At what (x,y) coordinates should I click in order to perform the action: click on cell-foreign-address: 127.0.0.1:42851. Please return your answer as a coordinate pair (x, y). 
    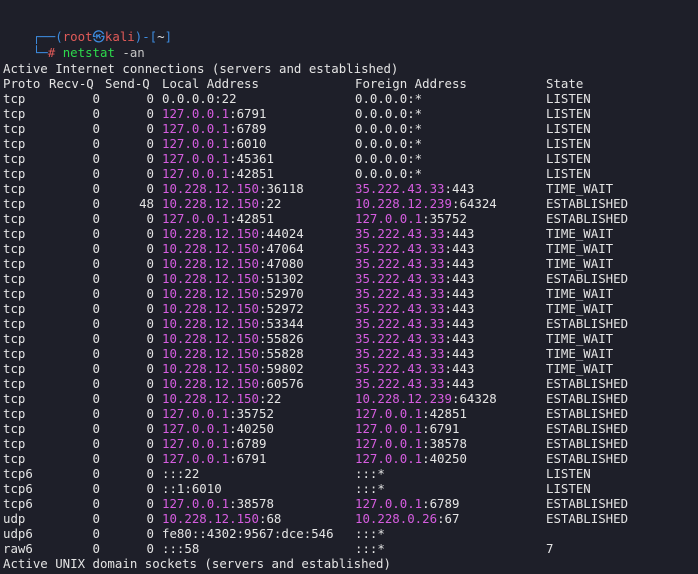
    Looking at the image, I should click on (411, 413).